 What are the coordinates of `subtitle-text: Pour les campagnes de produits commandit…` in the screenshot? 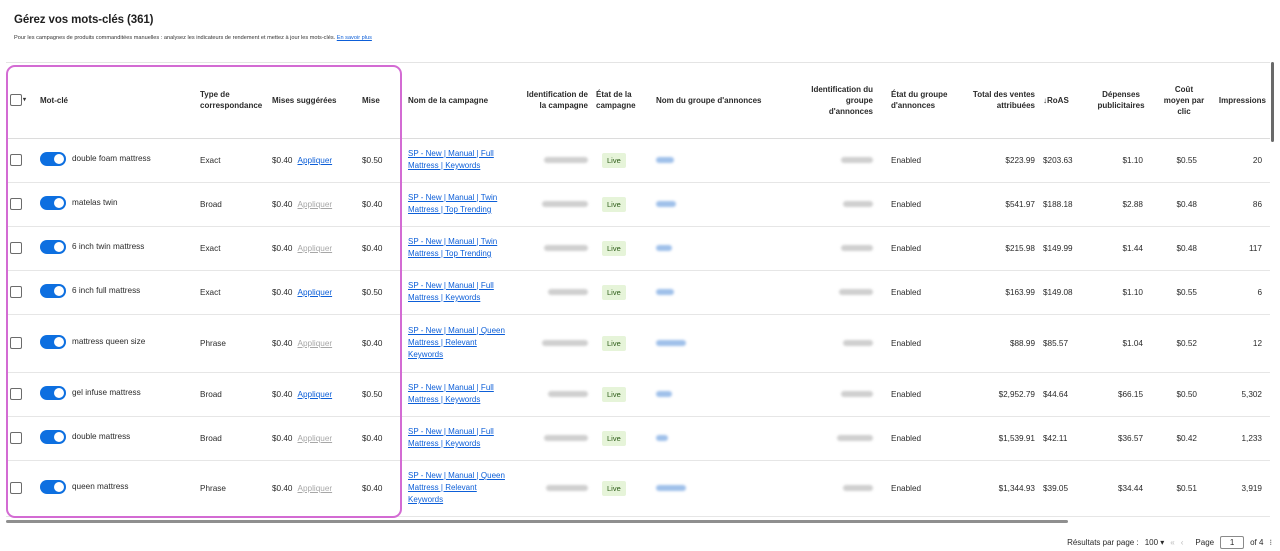 It's located at (175, 38).